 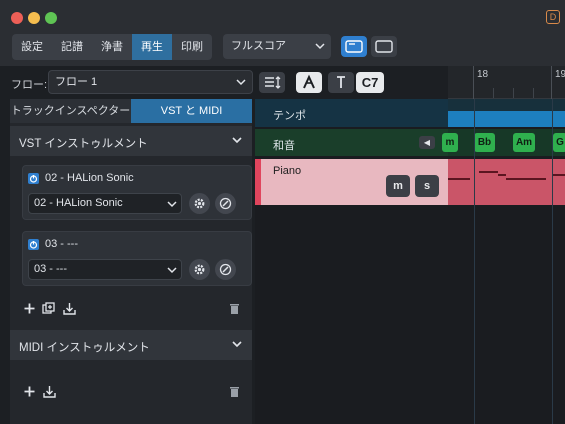 I want to click on vst-plugin-select-value: 02 - HALion Sonic, so click(x=78, y=203).